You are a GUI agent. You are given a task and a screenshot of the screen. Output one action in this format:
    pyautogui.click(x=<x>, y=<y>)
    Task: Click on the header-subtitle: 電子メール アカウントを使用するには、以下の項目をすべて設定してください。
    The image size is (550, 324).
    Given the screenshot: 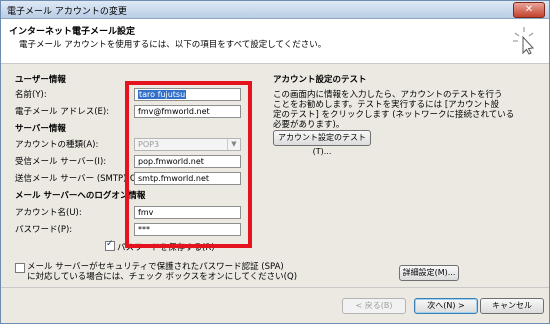 What is the action you would take?
    pyautogui.click(x=173, y=45)
    